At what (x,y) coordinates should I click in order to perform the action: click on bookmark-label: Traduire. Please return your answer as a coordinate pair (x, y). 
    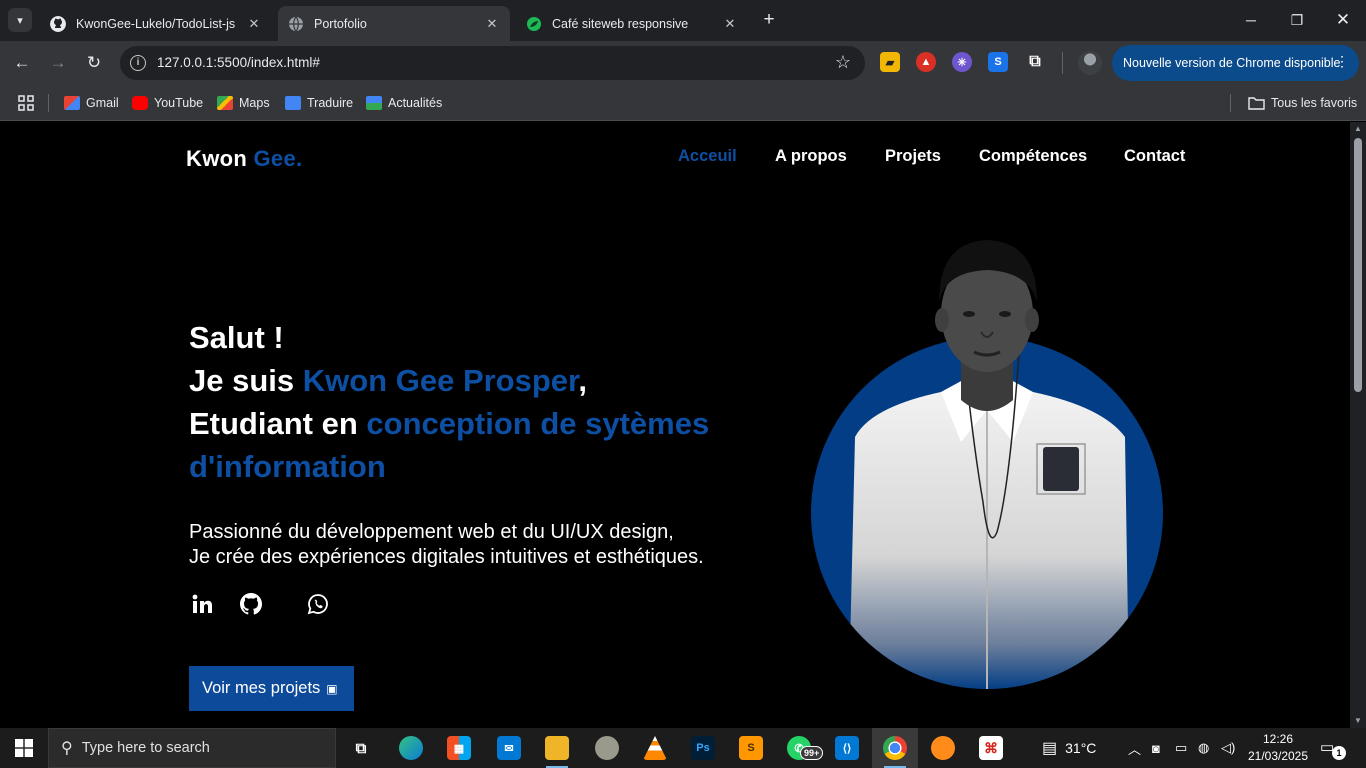
    Looking at the image, I should click on (330, 103).